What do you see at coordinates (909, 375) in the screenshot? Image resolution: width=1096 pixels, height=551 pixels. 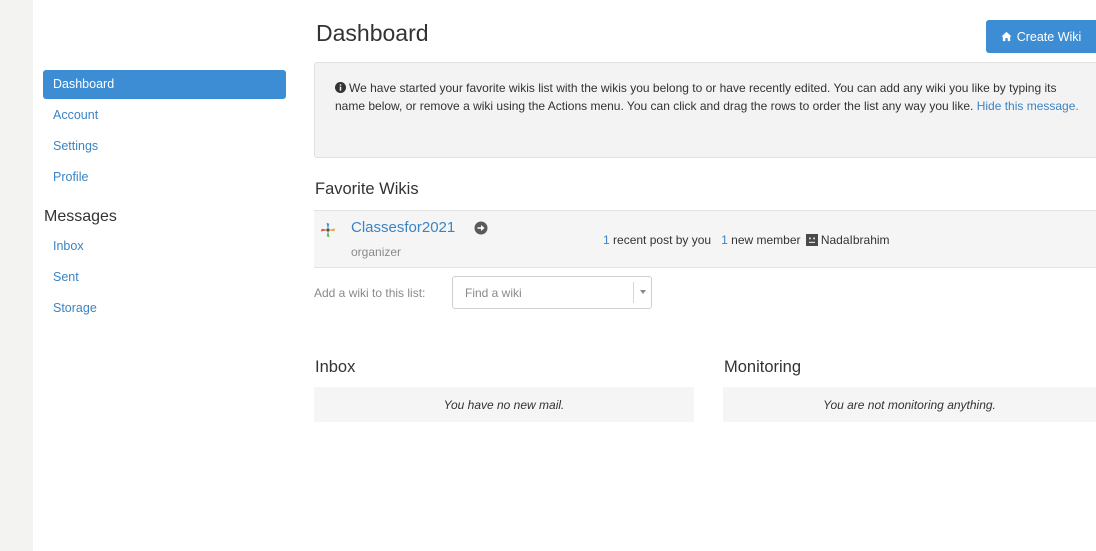 I see `monitoring-header-rule` at bounding box center [909, 375].